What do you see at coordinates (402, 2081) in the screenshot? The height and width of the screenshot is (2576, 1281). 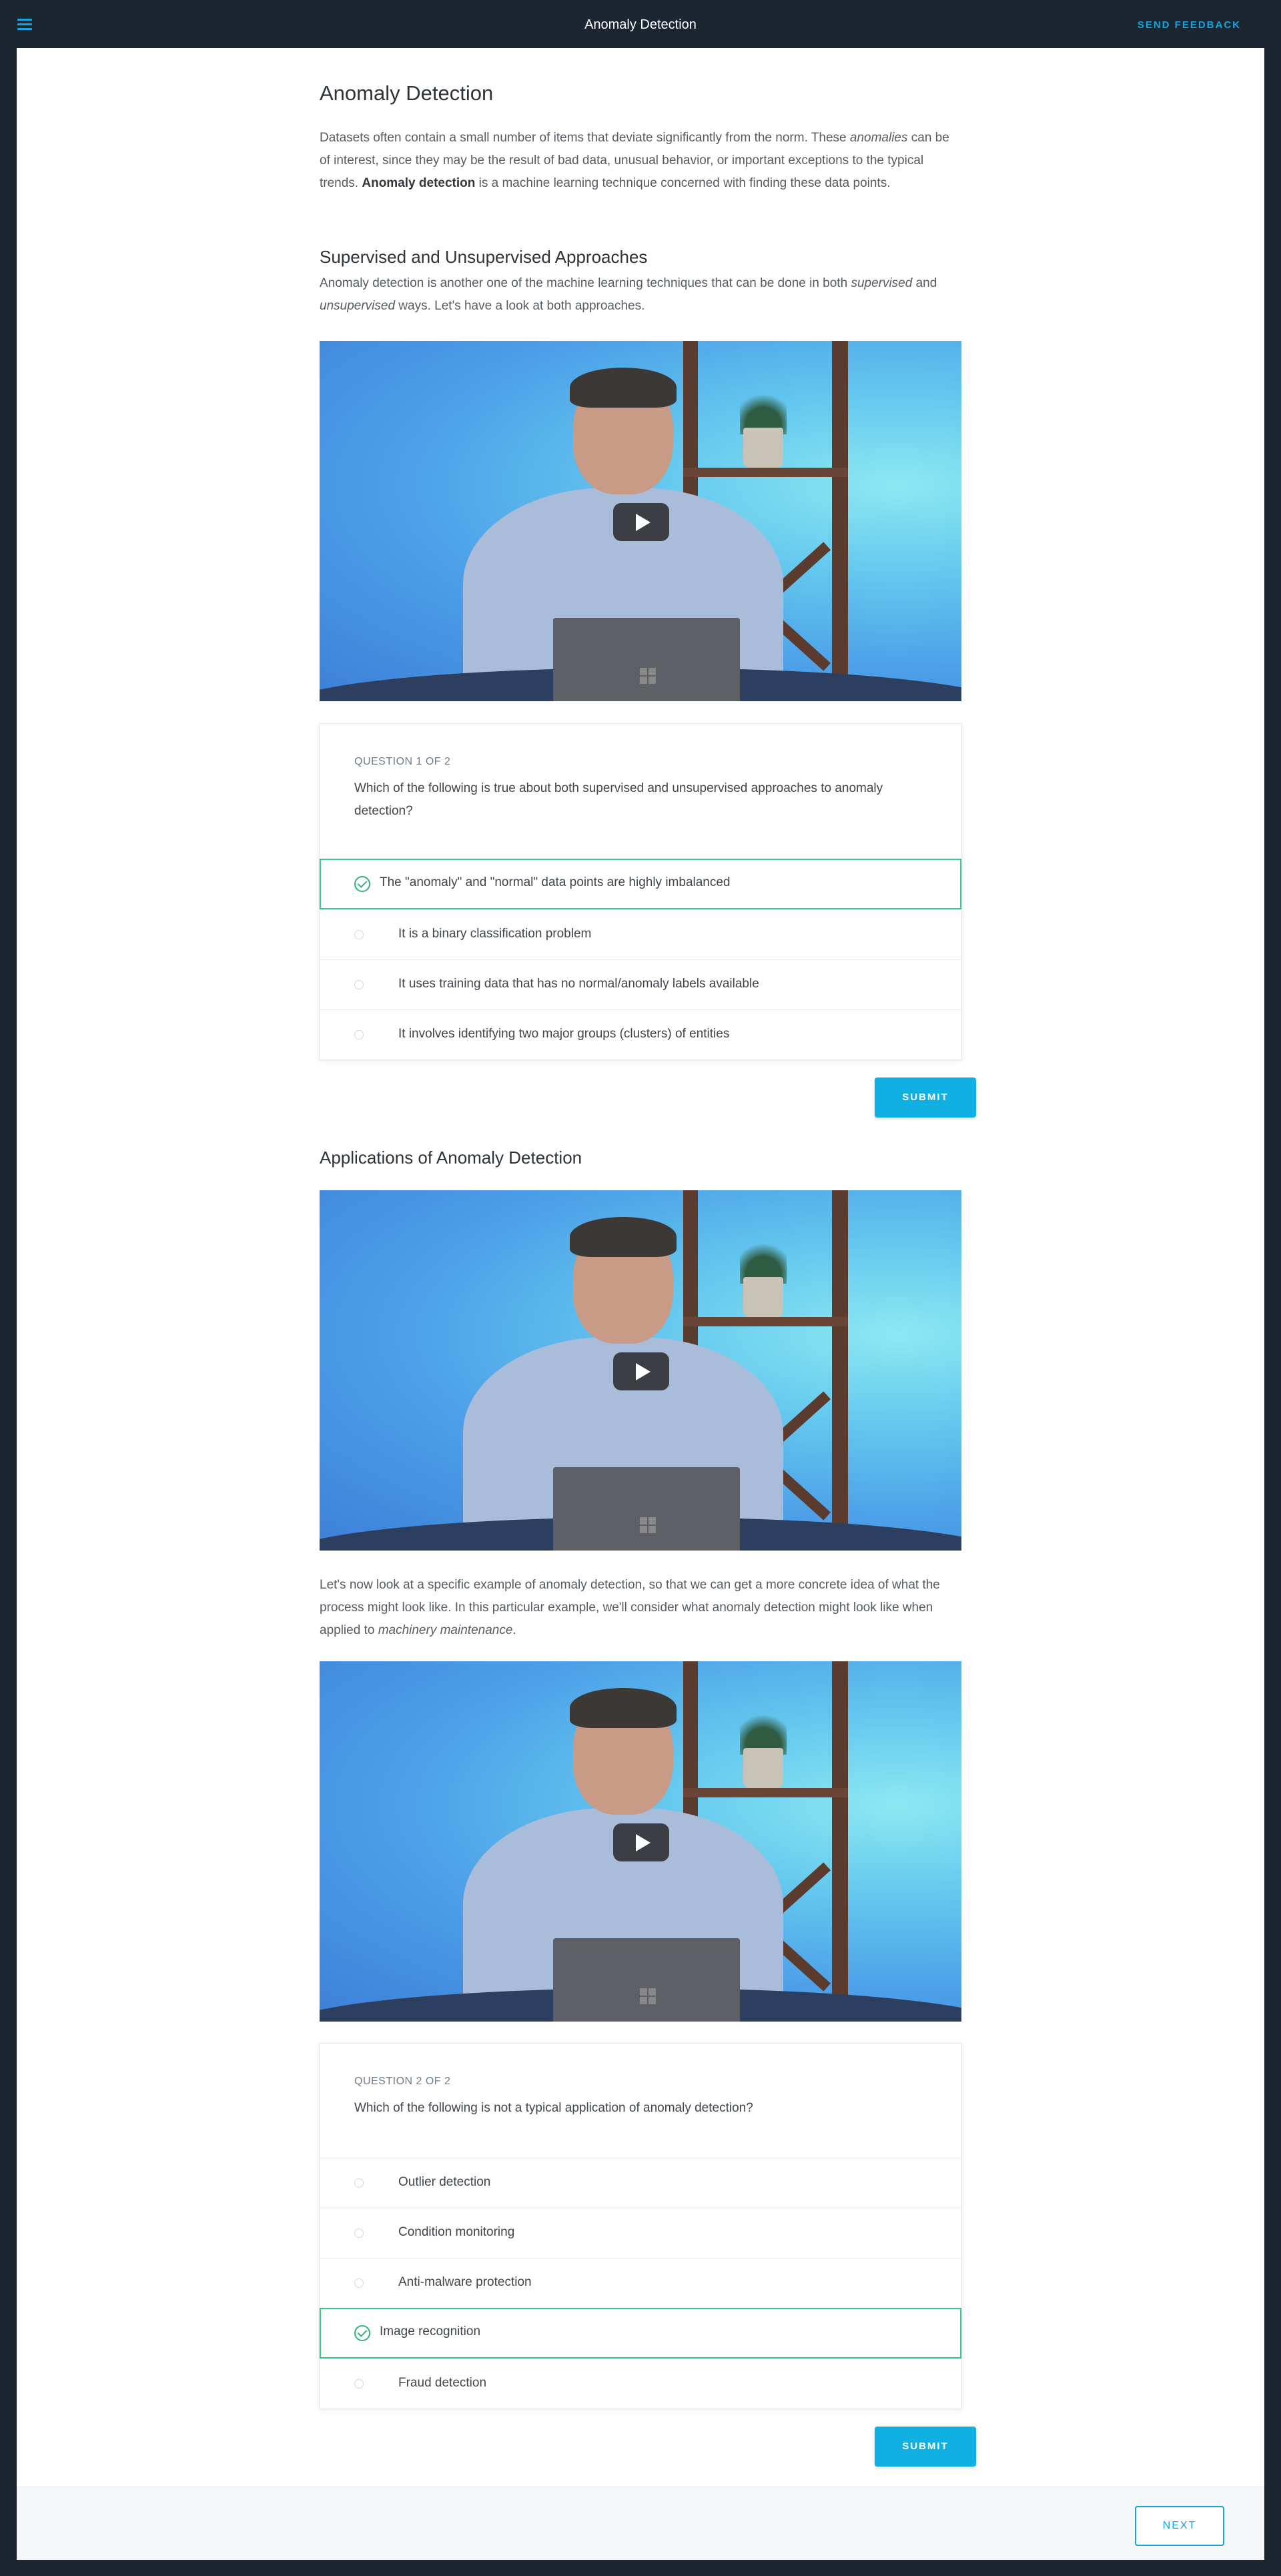 I see `question-number: QUESTION 2 OF 2` at bounding box center [402, 2081].